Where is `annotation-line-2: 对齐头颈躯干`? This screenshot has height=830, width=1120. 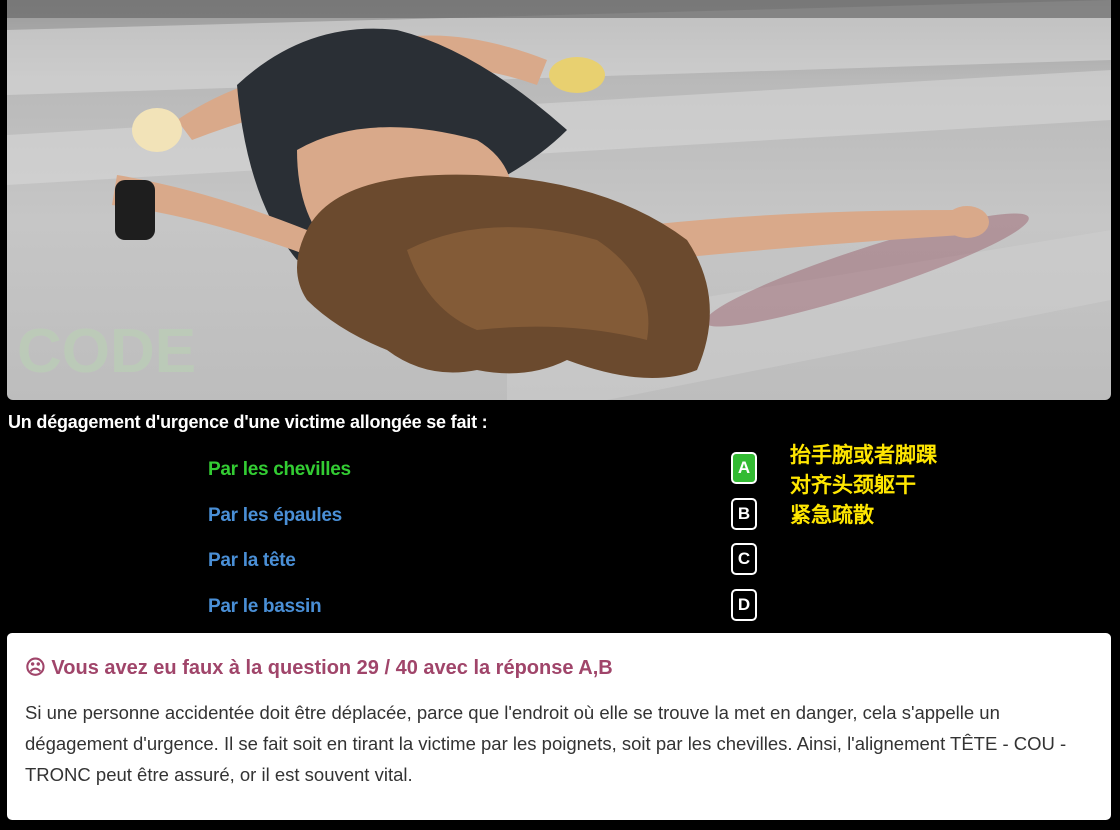
annotation-line-2: 对齐头颈躯干 is located at coordinates (853, 485).